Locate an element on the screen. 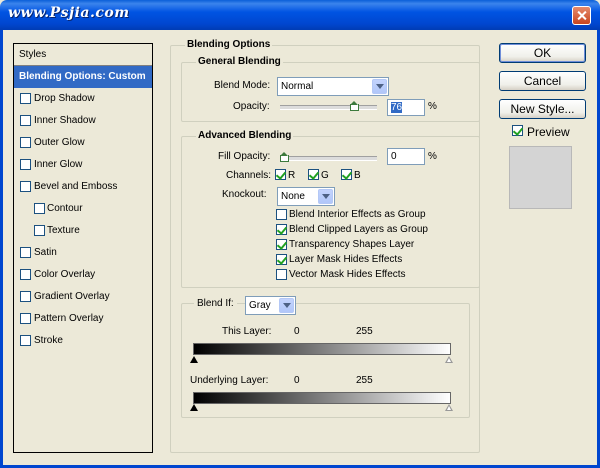  this-layer-low: 0 is located at coordinates (297, 331).